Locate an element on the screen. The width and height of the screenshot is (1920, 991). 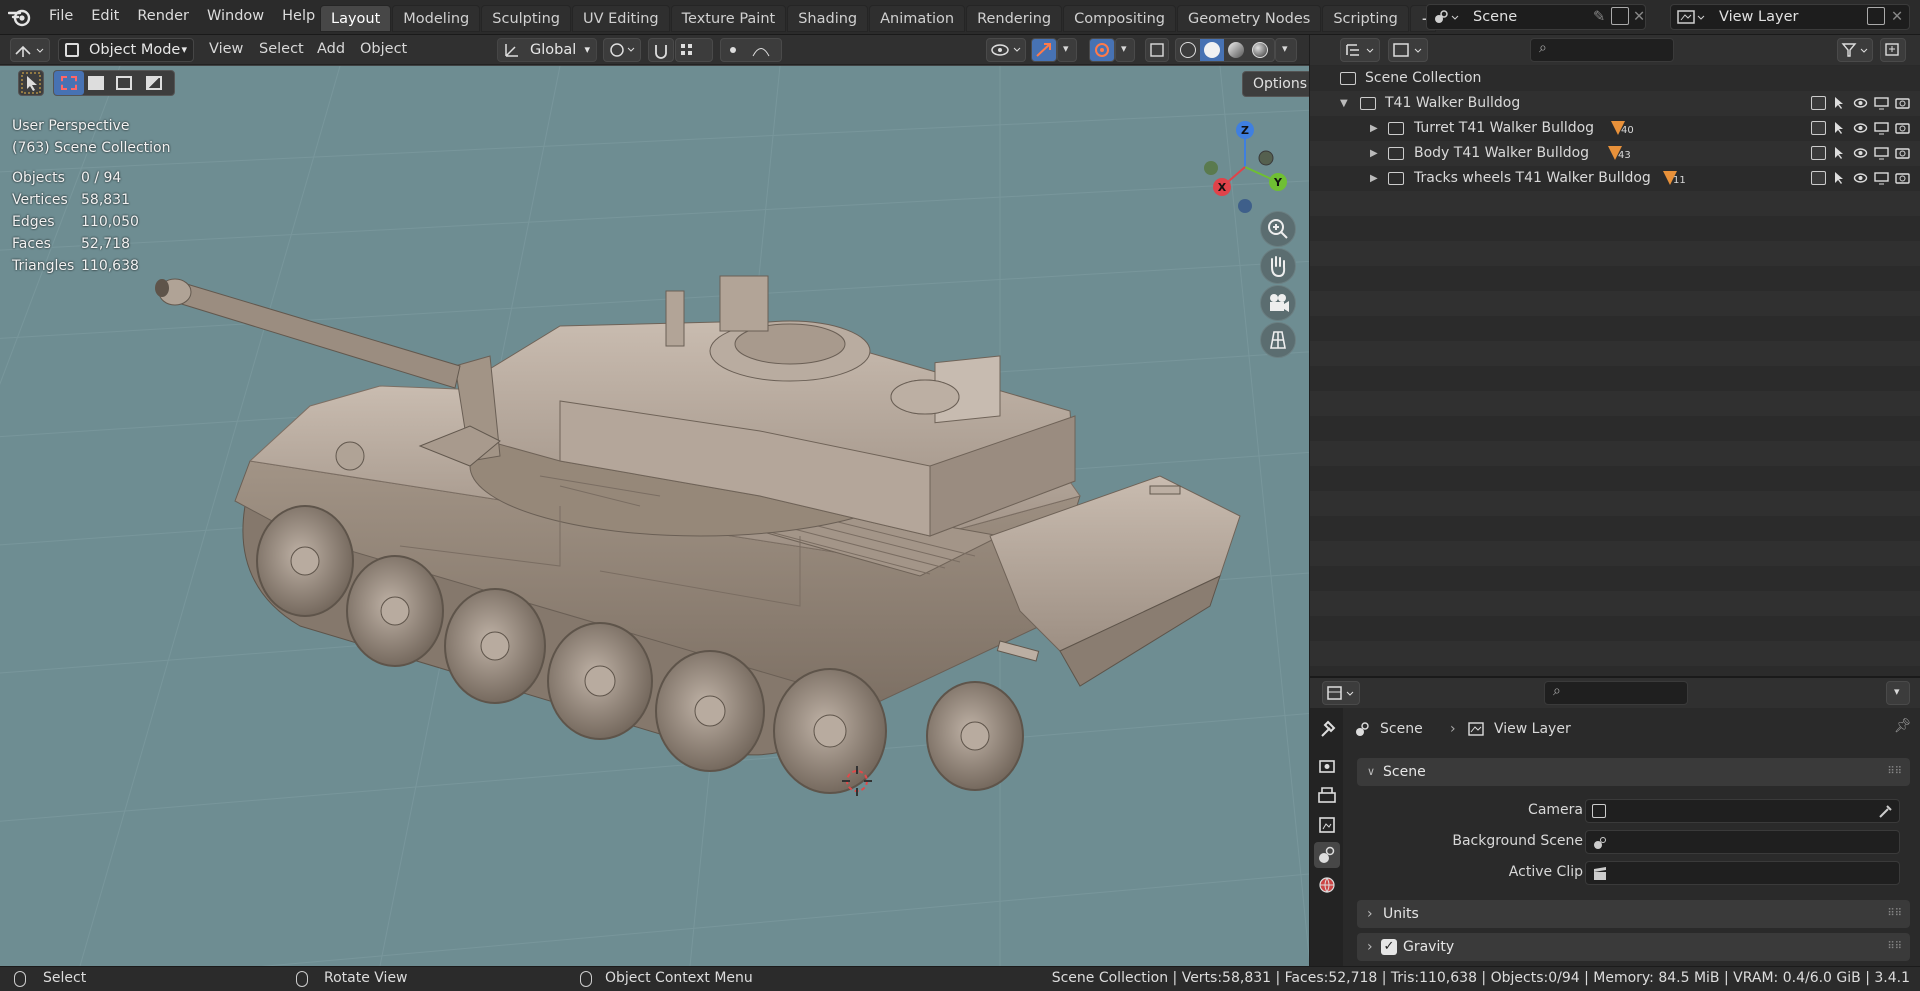
snap-toggle-icon is located at coordinates (661, 50).